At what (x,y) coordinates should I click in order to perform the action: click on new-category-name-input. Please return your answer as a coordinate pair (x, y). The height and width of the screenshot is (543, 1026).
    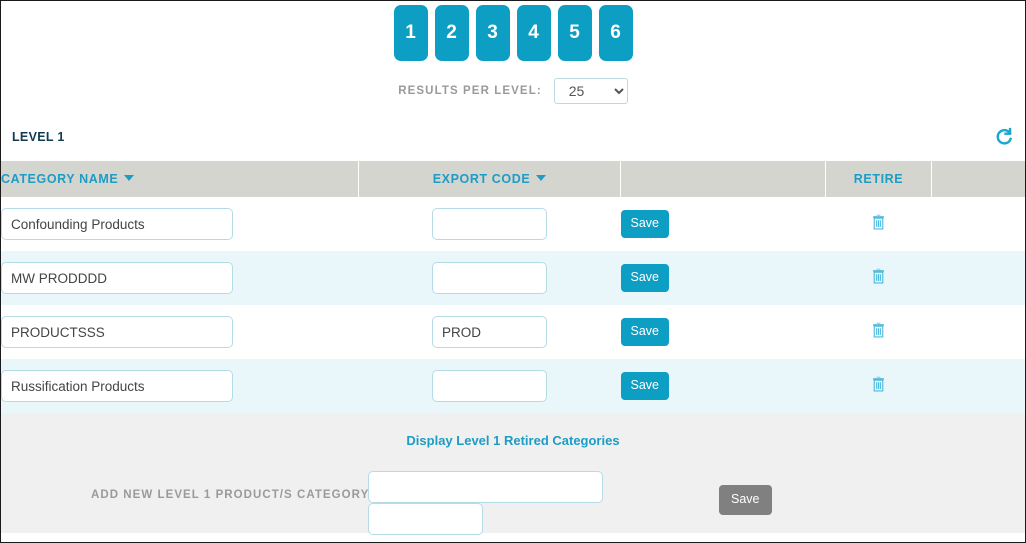
    Looking at the image, I should click on (485, 487).